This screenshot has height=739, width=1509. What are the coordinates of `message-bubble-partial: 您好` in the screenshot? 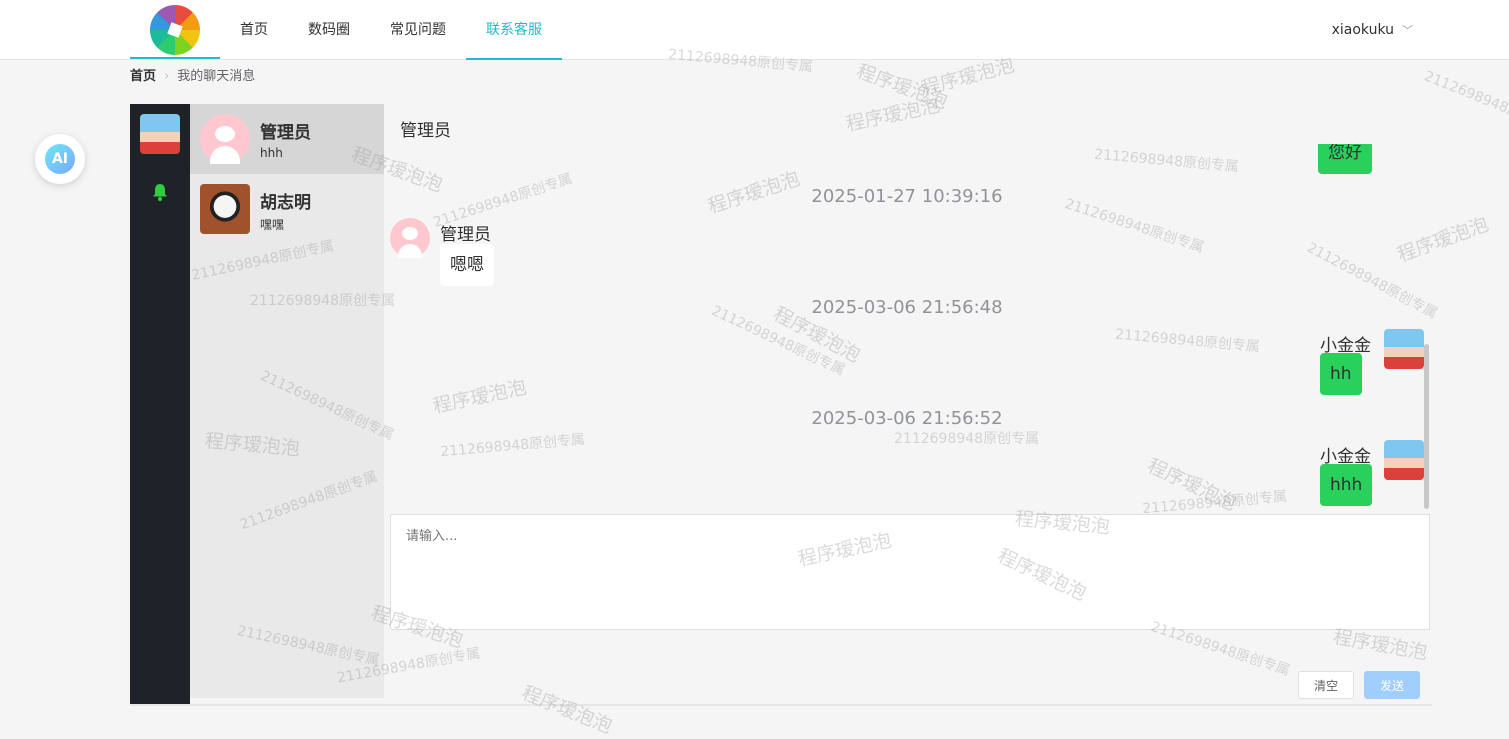 It's located at (1345, 159).